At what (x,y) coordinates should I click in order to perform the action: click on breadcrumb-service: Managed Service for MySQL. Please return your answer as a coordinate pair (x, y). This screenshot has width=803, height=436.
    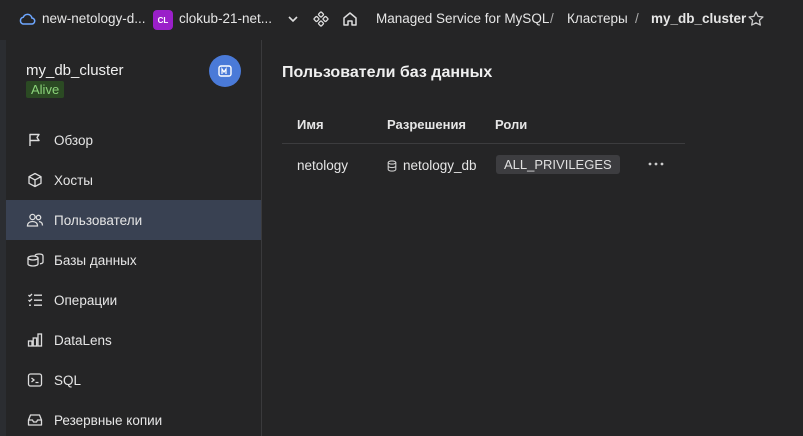
    Looking at the image, I should click on (462, 18).